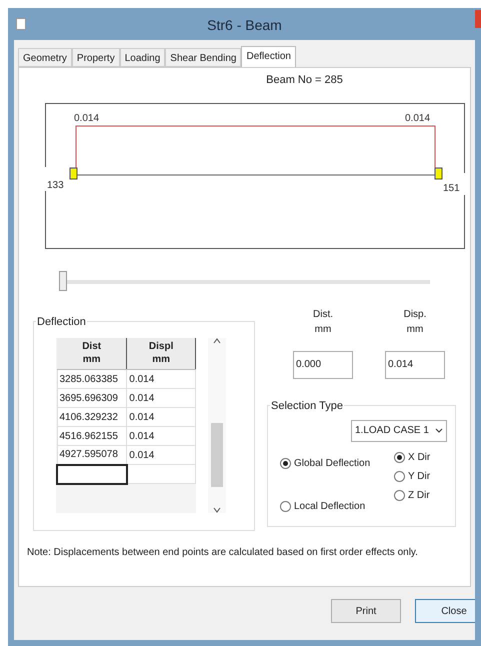  What do you see at coordinates (417, 118) in the screenshot?
I see `end-value: 0.014` at bounding box center [417, 118].